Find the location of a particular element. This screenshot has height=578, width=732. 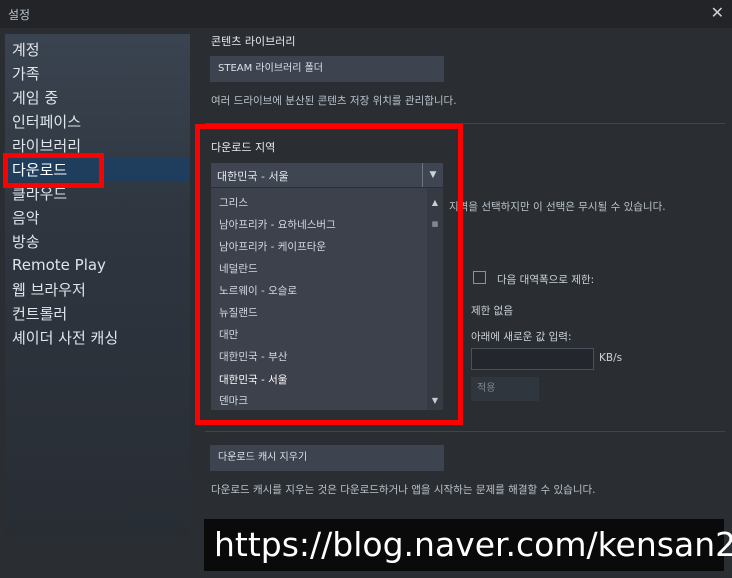

download-region-value: 대한민국 - 서울 is located at coordinates (253, 176).